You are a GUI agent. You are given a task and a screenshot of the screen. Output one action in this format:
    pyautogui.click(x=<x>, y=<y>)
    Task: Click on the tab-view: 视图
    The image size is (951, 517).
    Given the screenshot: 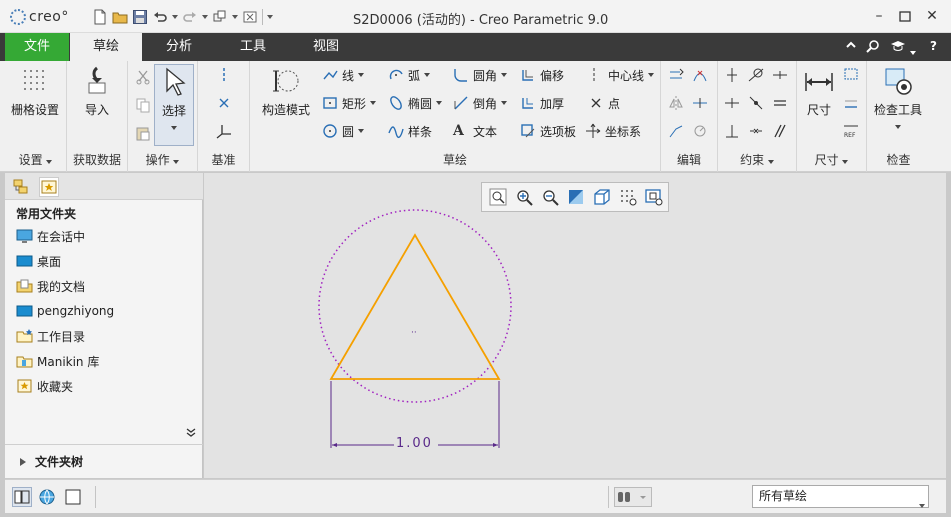 What is the action you would take?
    pyautogui.click(x=326, y=47)
    